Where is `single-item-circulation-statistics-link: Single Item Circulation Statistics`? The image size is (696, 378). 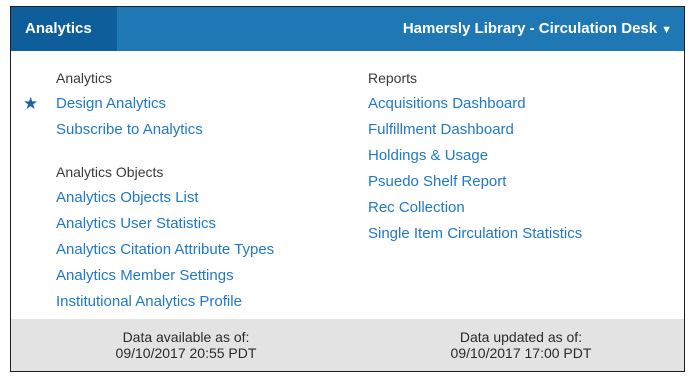 single-item-circulation-statistics-link: Single Item Circulation Statistics is located at coordinates (523, 234).